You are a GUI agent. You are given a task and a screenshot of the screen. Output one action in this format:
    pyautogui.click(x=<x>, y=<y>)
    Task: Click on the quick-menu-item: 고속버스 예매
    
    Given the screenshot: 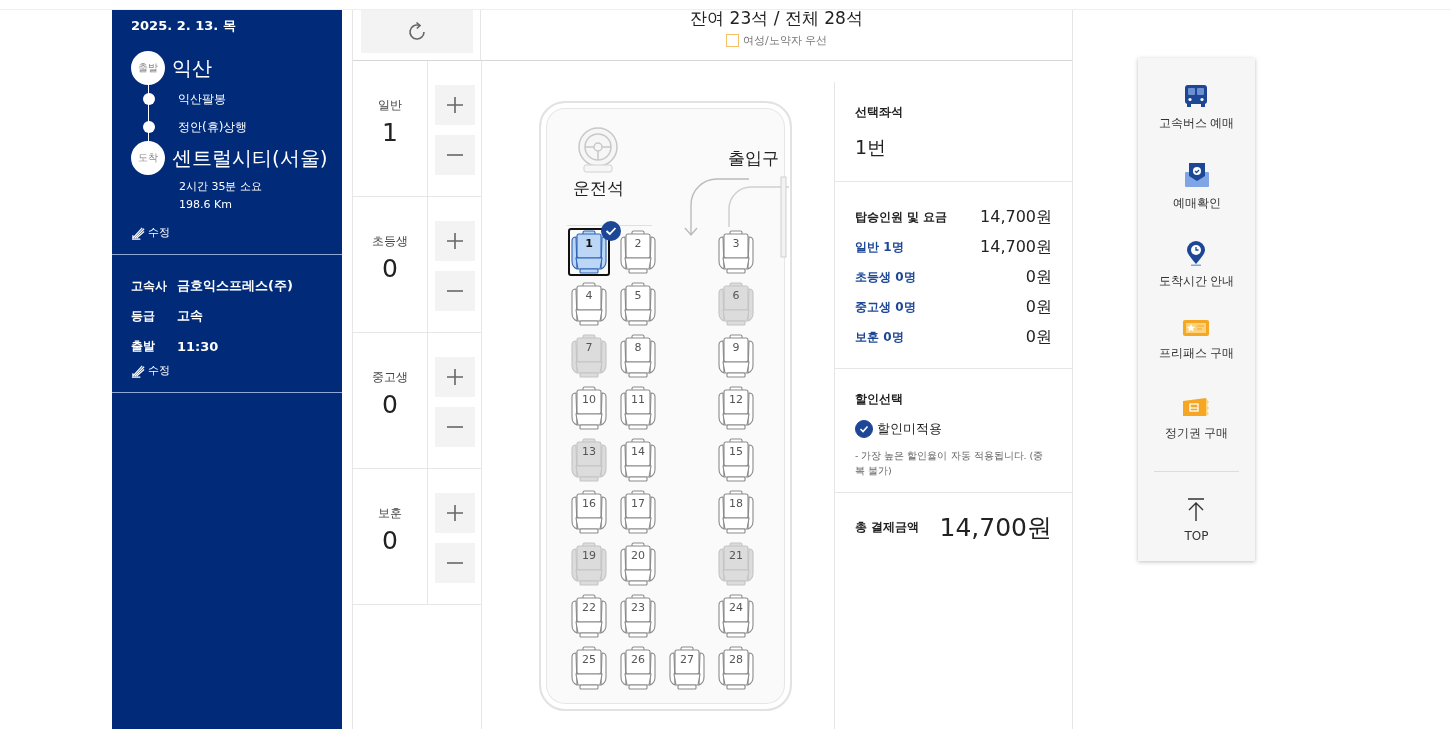 What is the action you would take?
    pyautogui.click(x=1196, y=123)
    